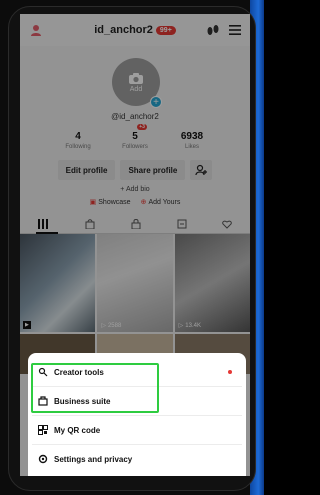 The height and width of the screenshot is (495, 320). Describe the element at coordinates (77, 430) in the screenshot. I see `menu-item-label: My QR code` at that location.